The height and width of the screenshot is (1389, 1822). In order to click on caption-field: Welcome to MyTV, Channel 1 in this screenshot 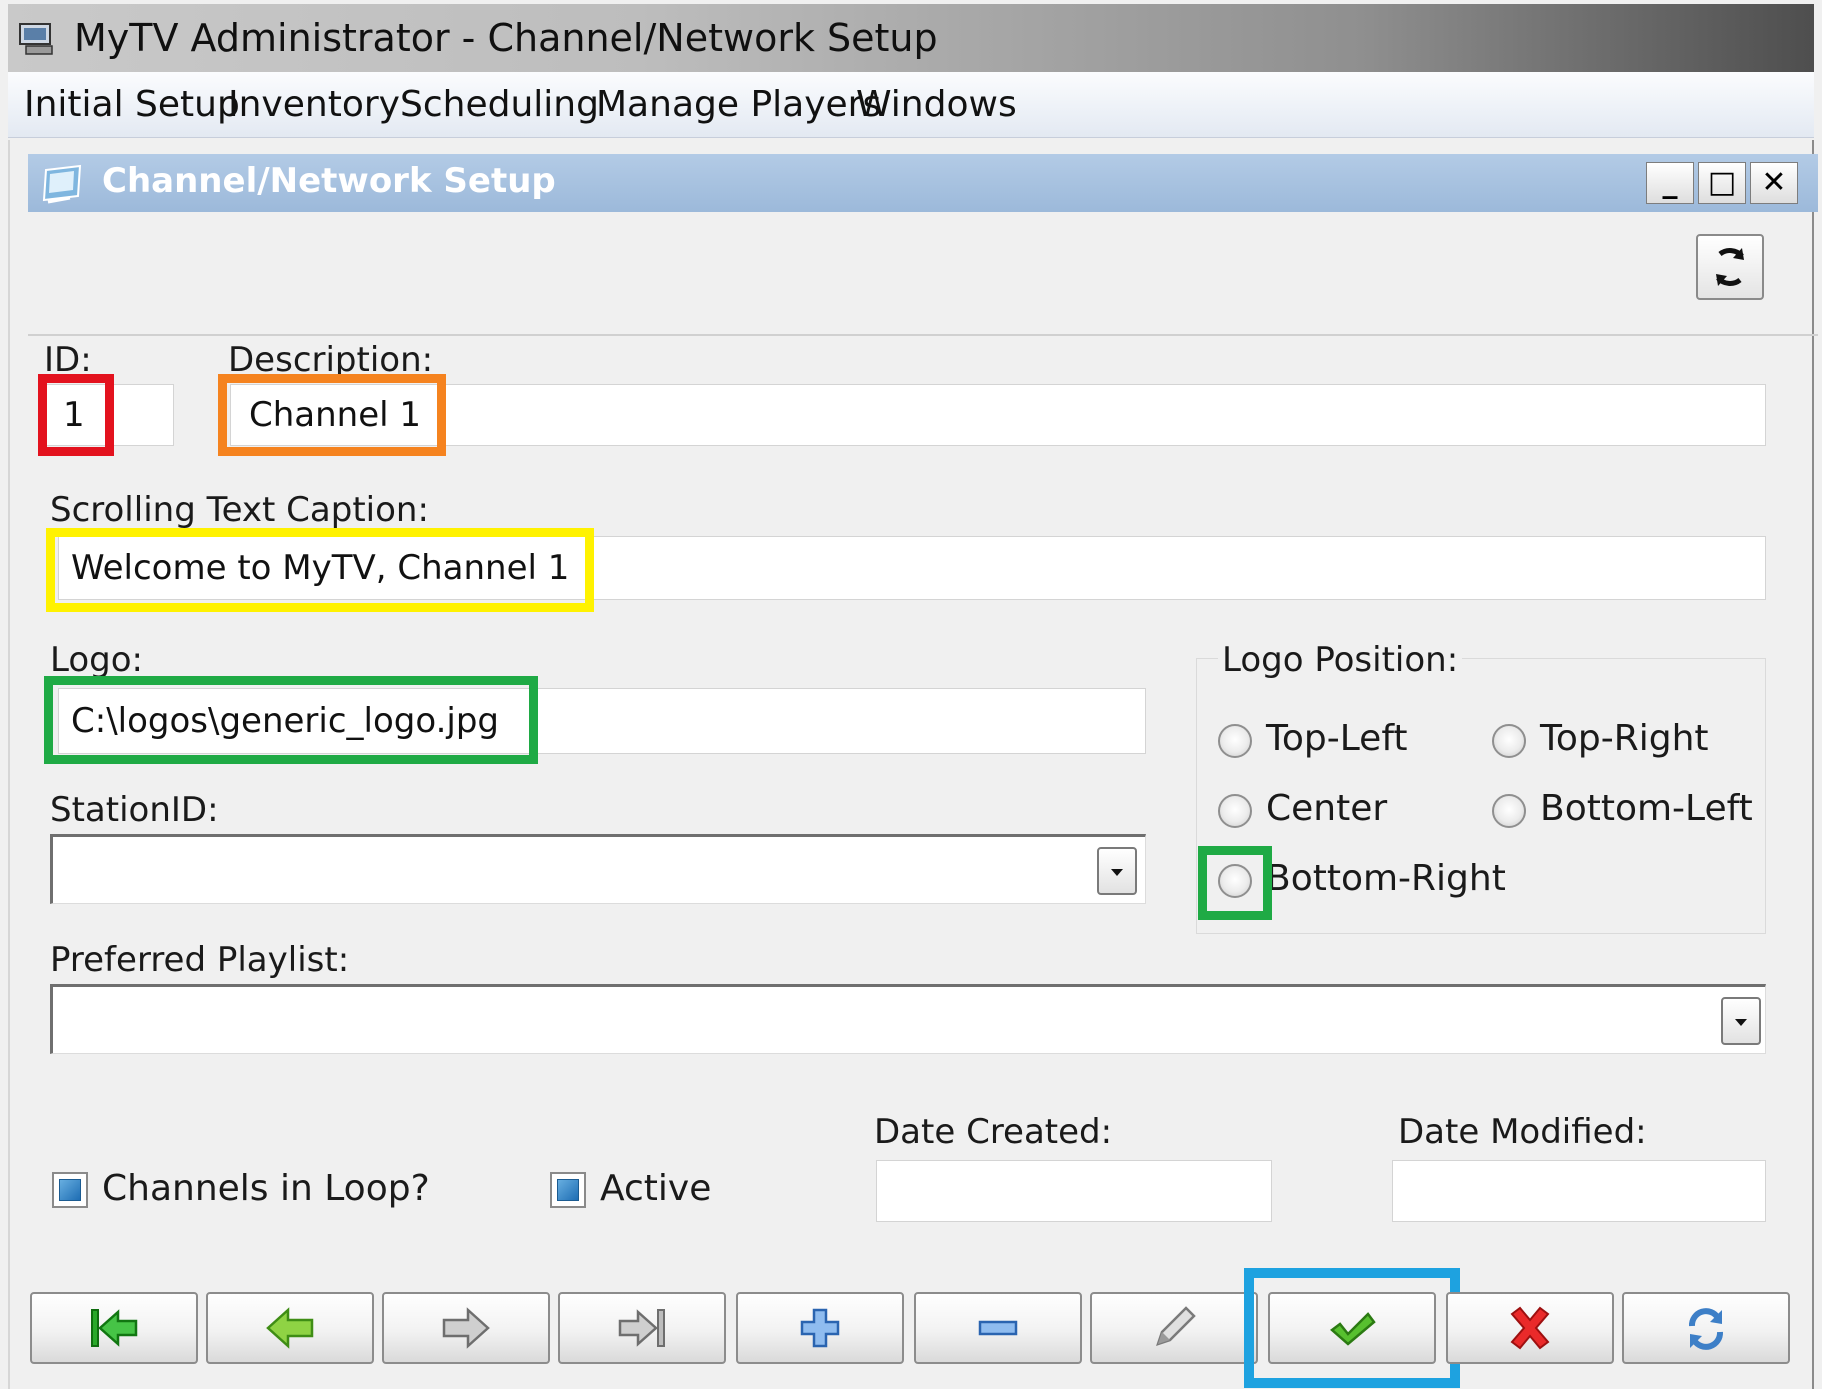, I will do `click(912, 568)`.